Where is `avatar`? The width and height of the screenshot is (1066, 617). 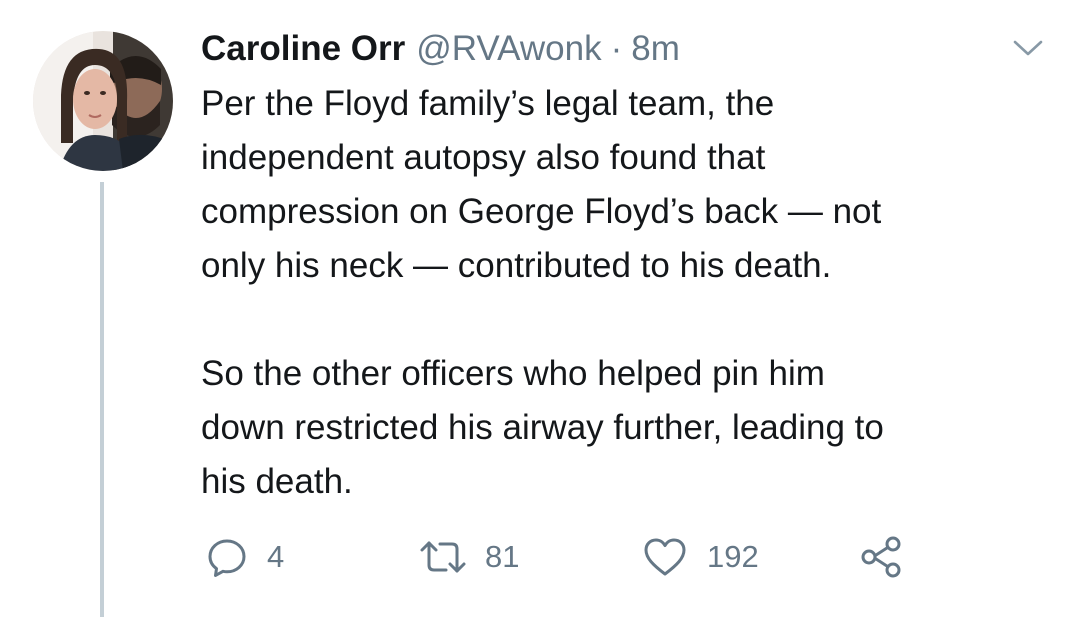 avatar is located at coordinates (103, 101).